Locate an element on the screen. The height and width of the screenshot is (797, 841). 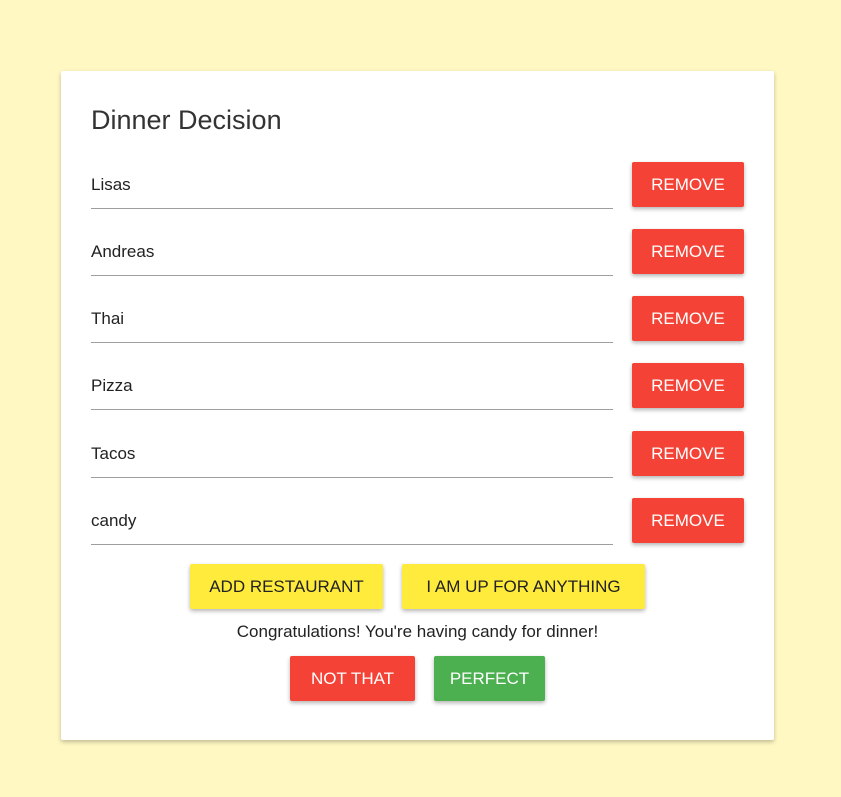
not-that-button: Not that is located at coordinates (352, 678).